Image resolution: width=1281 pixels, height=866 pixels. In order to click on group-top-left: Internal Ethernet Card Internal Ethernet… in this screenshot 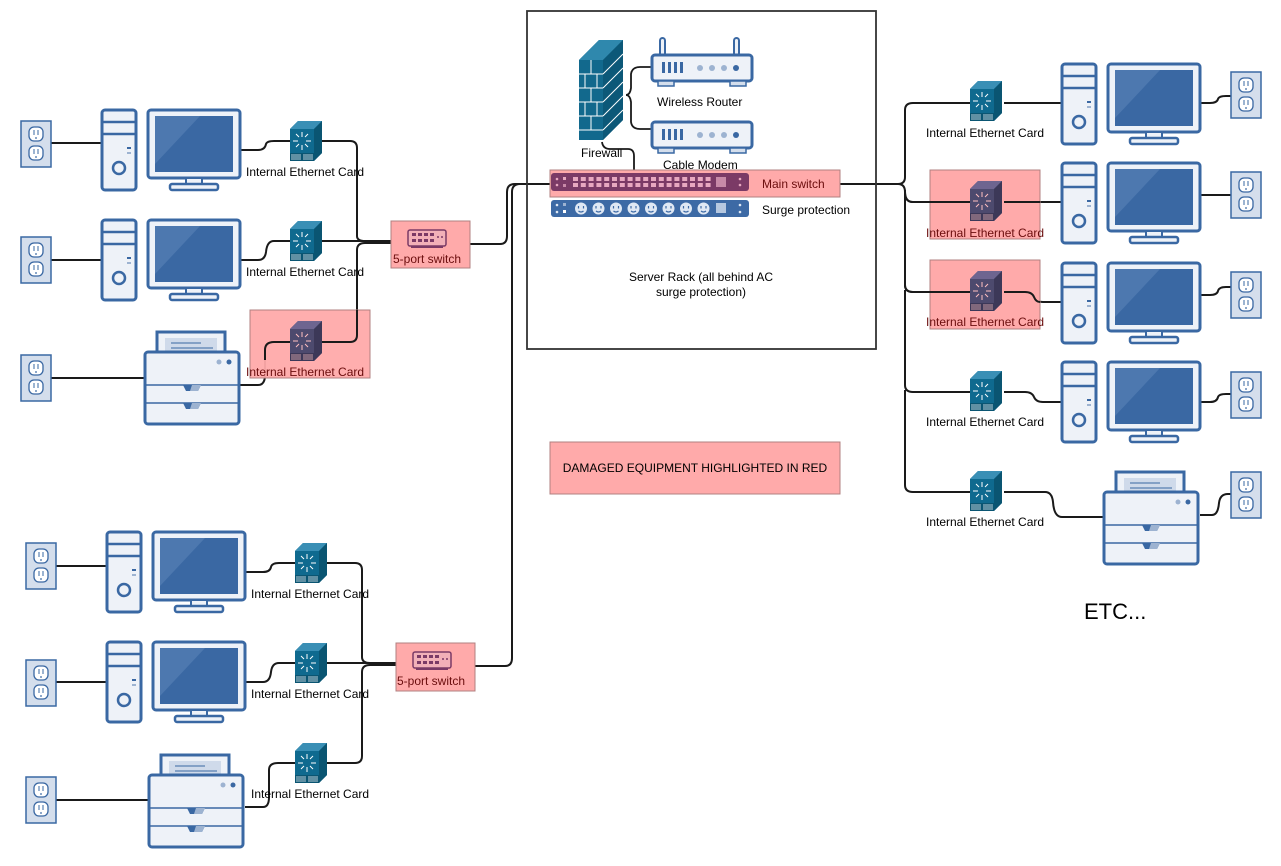, I will do `click(195, 267)`.